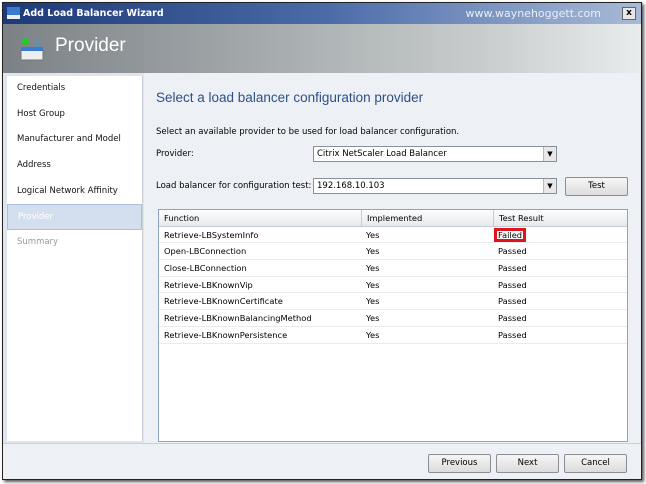  I want to click on provider-select: Citrix NetScaler Load Balancer ▼, so click(435, 154).